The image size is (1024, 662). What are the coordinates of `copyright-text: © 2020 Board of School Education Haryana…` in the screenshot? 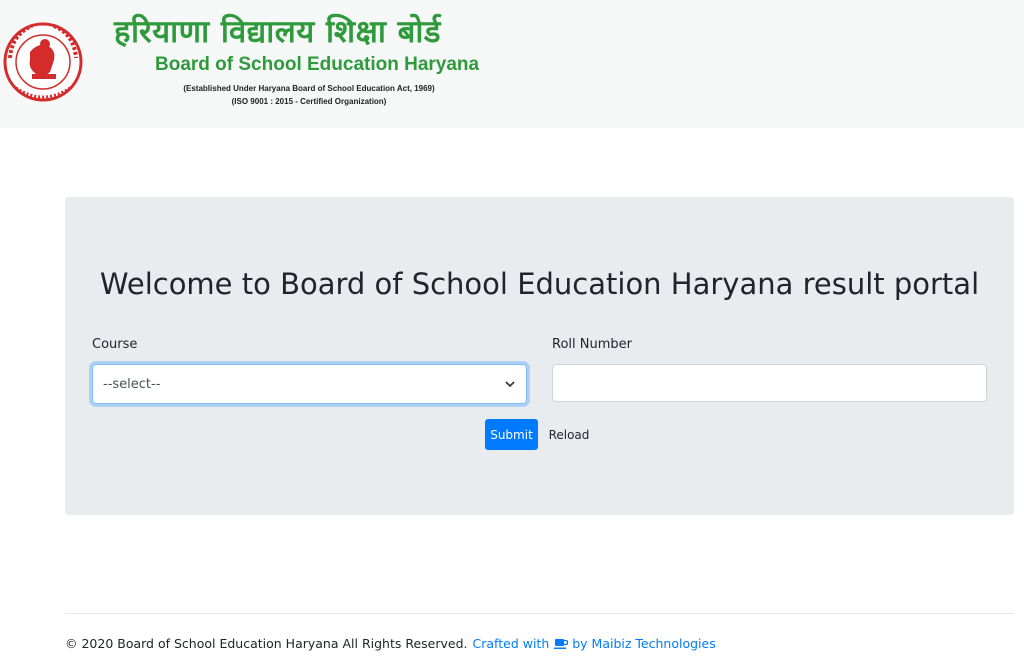 It's located at (266, 643).